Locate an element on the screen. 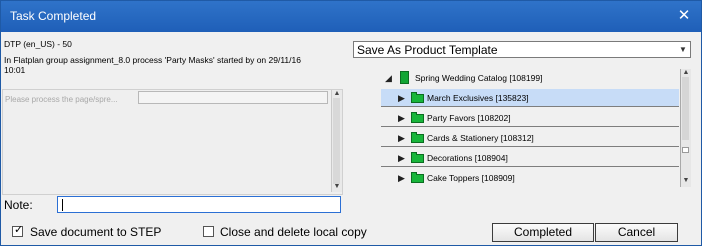 This screenshot has width=702, height=246. template-select-value: Save As Product Template is located at coordinates (427, 50).